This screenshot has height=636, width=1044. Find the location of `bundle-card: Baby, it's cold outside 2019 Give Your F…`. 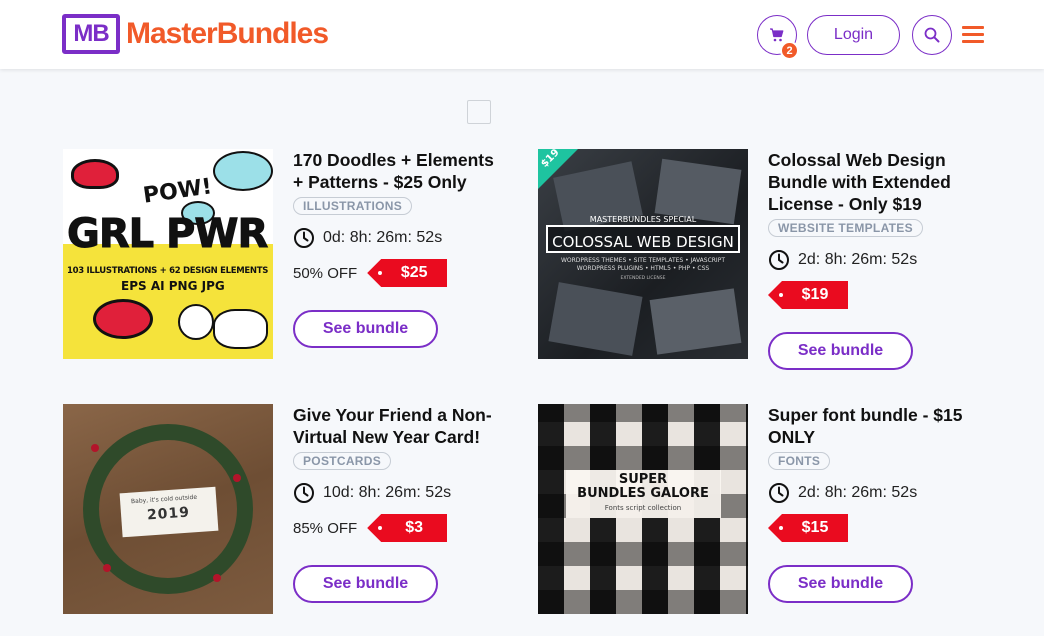

bundle-card: Baby, it's cold outside 2019 Give Your F… is located at coordinates (283, 511).